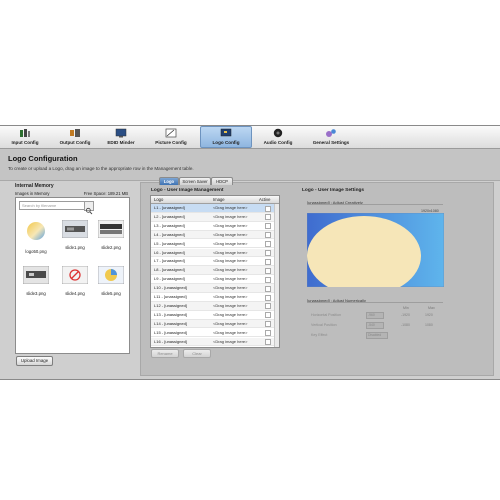 This screenshot has width=500, height=500. I want to click on horizontal-position-input: -960, so click(375, 315).